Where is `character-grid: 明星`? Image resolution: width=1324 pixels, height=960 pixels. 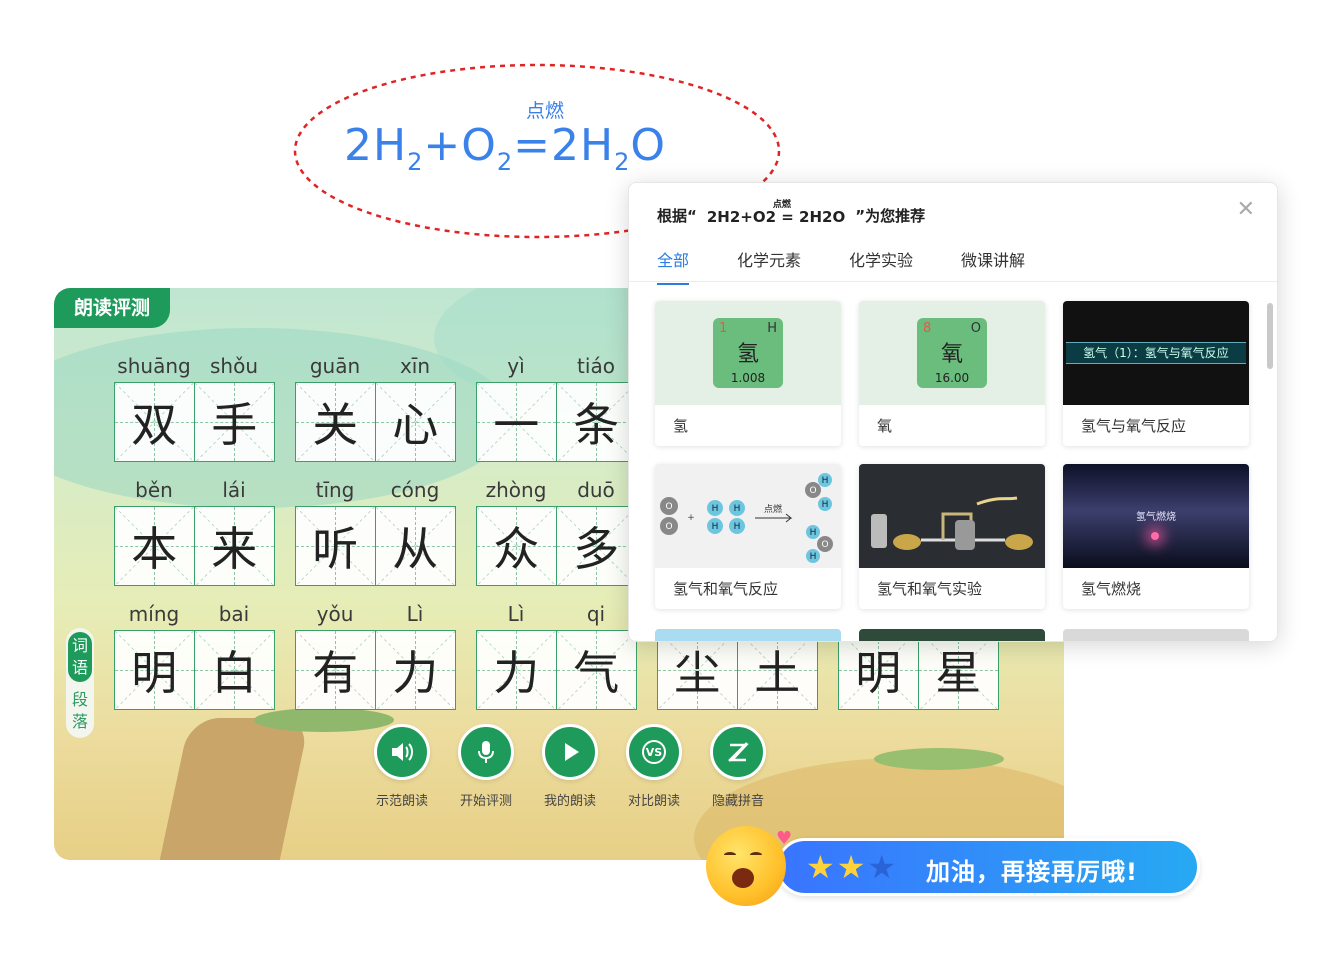 character-grid: 明星 is located at coordinates (918, 670).